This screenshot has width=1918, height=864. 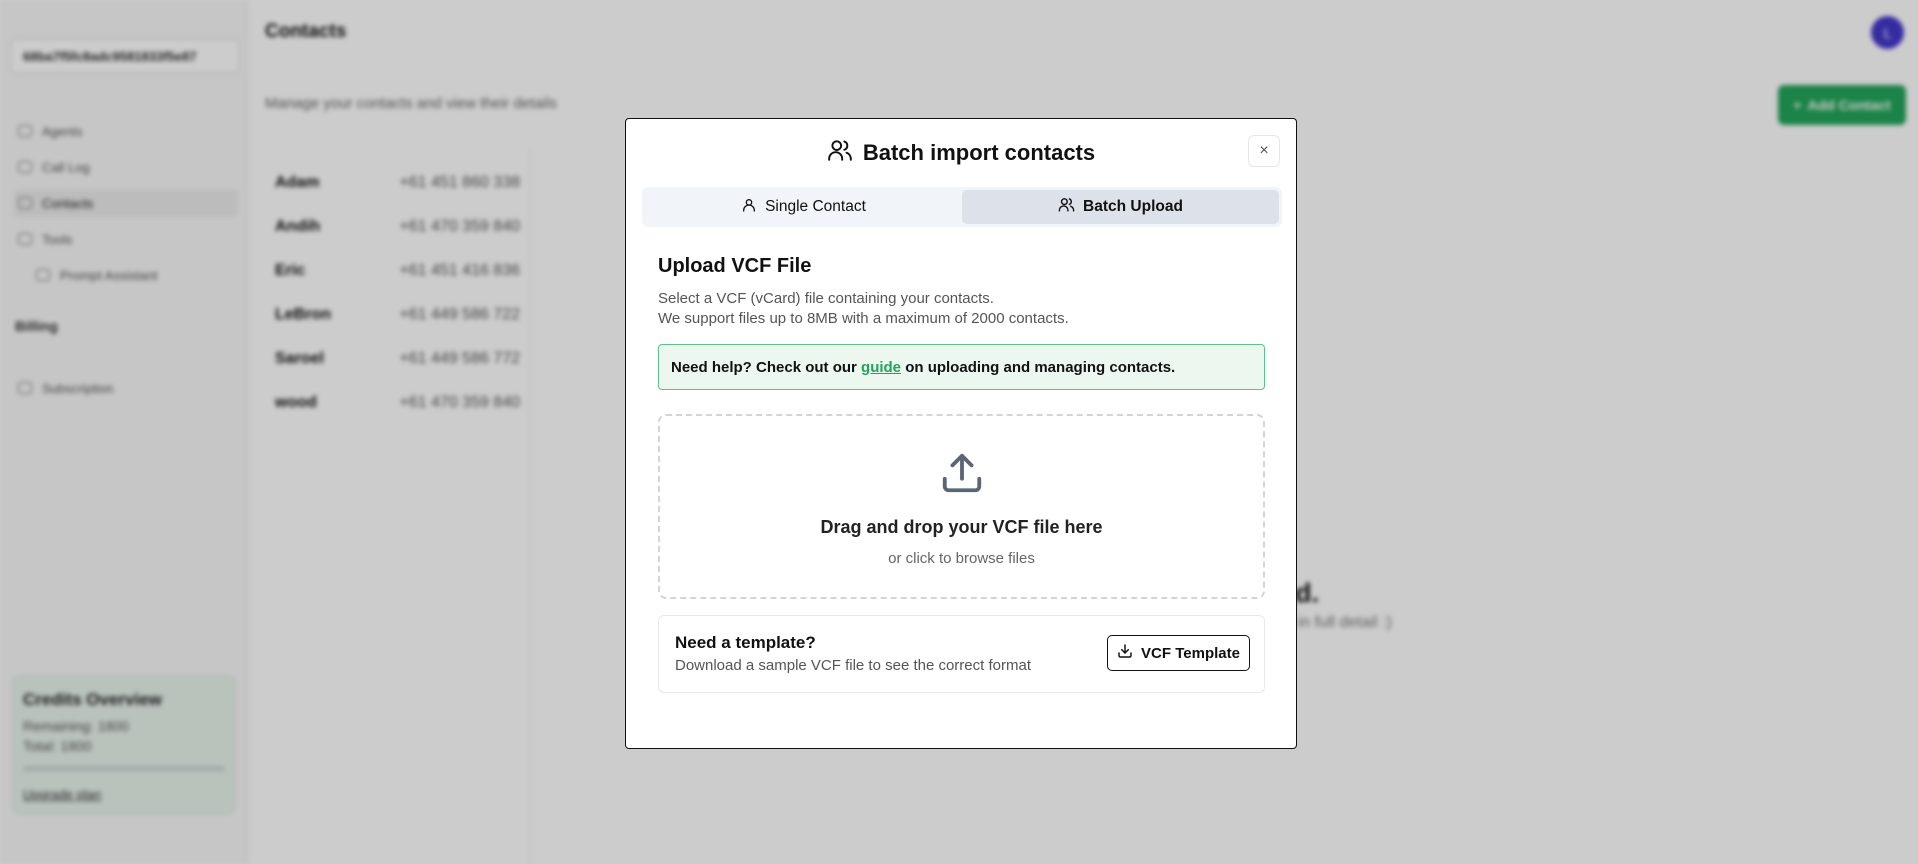 I want to click on guide-link: guide, so click(x=881, y=367).